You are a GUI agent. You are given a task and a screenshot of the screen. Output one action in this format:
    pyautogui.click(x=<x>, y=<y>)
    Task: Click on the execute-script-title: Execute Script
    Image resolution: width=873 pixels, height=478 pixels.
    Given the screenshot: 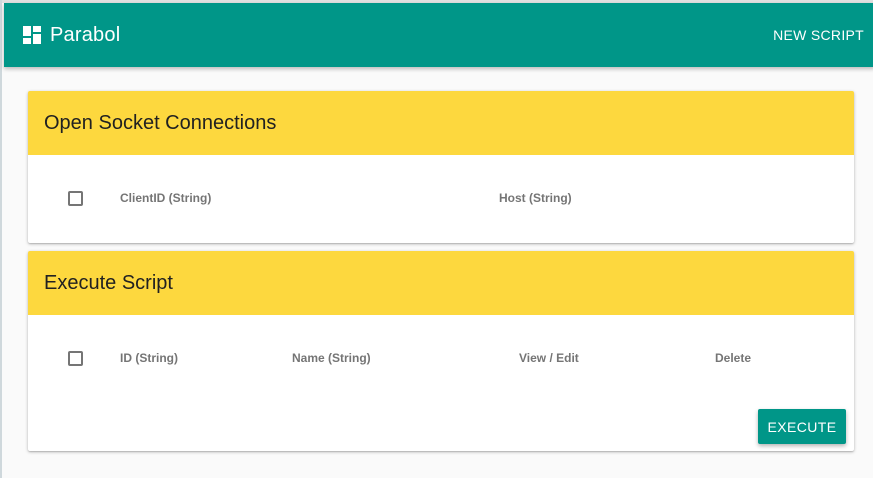 What is the action you would take?
    pyautogui.click(x=441, y=283)
    